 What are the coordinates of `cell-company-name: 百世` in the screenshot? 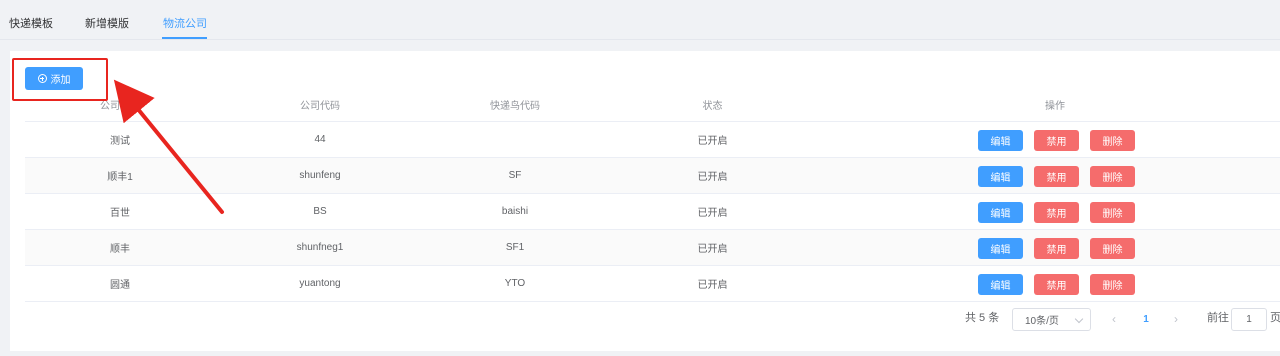 It's located at (120, 213).